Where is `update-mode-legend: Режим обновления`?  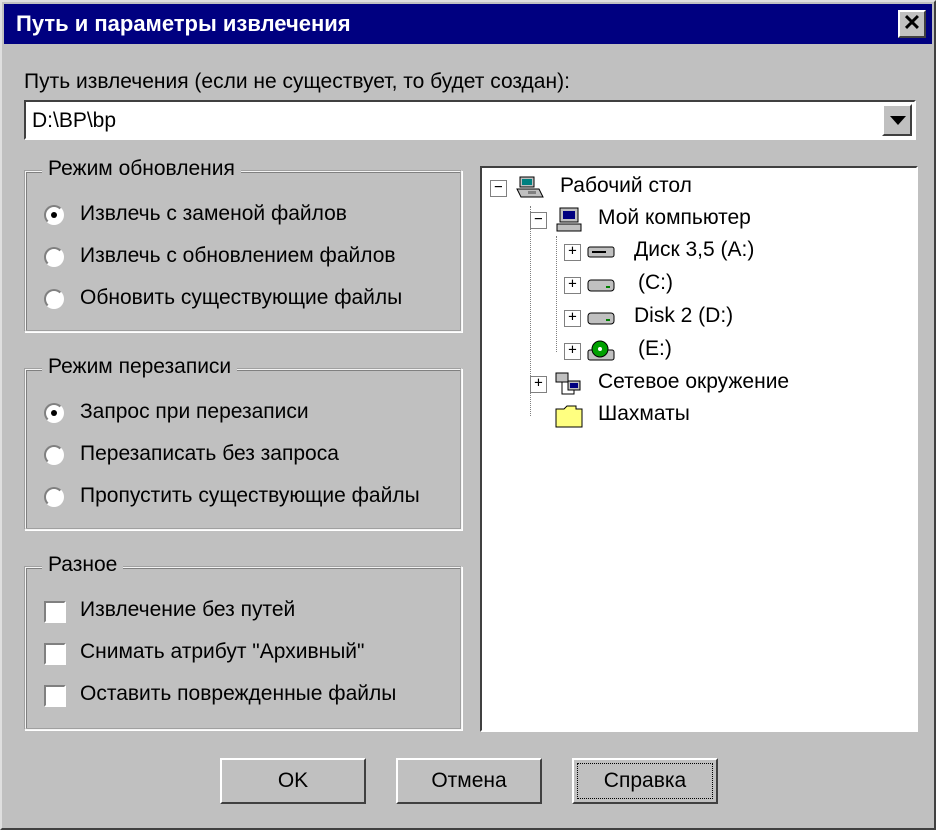
update-mode-legend: Режим обновления is located at coordinates (141, 169).